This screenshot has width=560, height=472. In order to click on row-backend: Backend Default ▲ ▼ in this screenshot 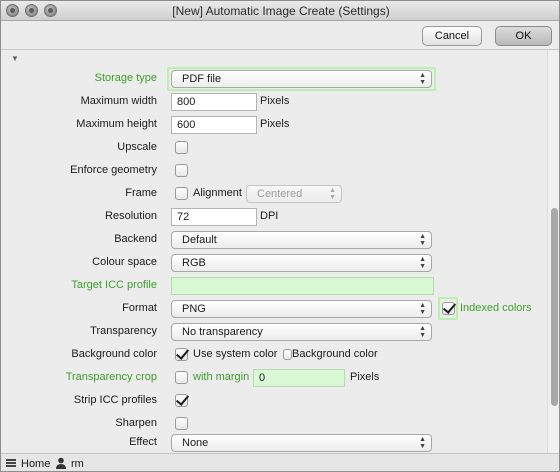, I will do `click(274, 240)`.